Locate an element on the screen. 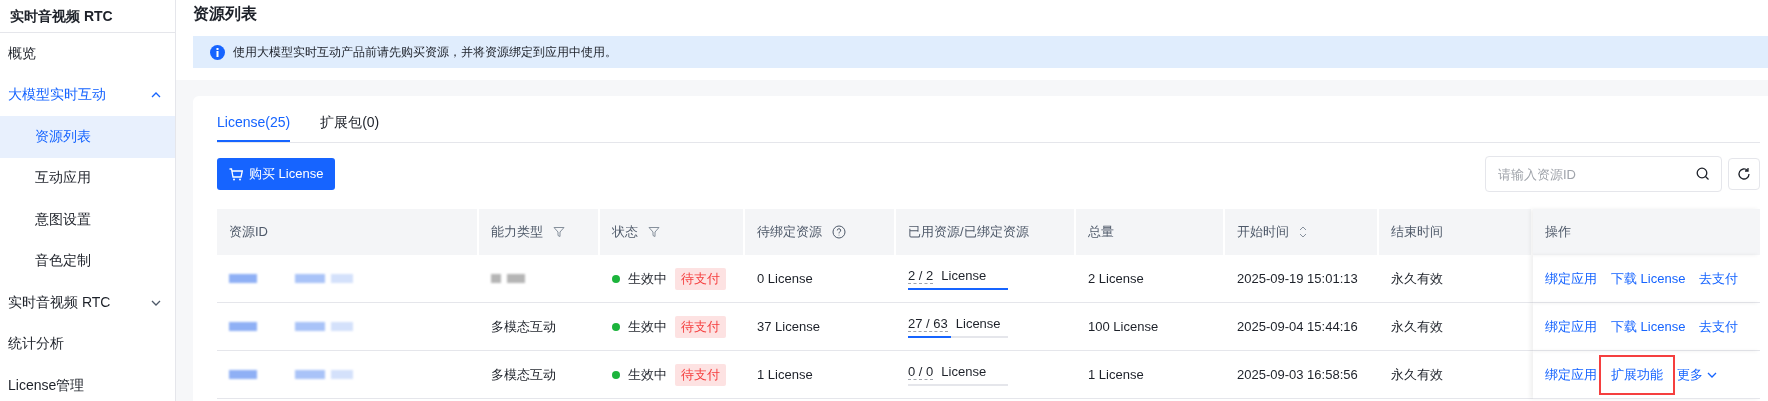  sidebar-item: 实时音视频 RTC is located at coordinates (87, 303).